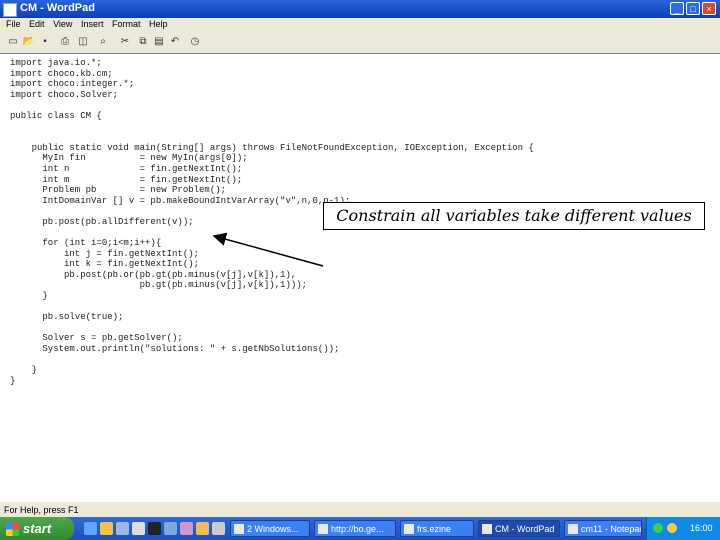 The height and width of the screenshot is (540, 720). What do you see at coordinates (701, 528) in the screenshot?
I see `clock: 16:00` at bounding box center [701, 528].